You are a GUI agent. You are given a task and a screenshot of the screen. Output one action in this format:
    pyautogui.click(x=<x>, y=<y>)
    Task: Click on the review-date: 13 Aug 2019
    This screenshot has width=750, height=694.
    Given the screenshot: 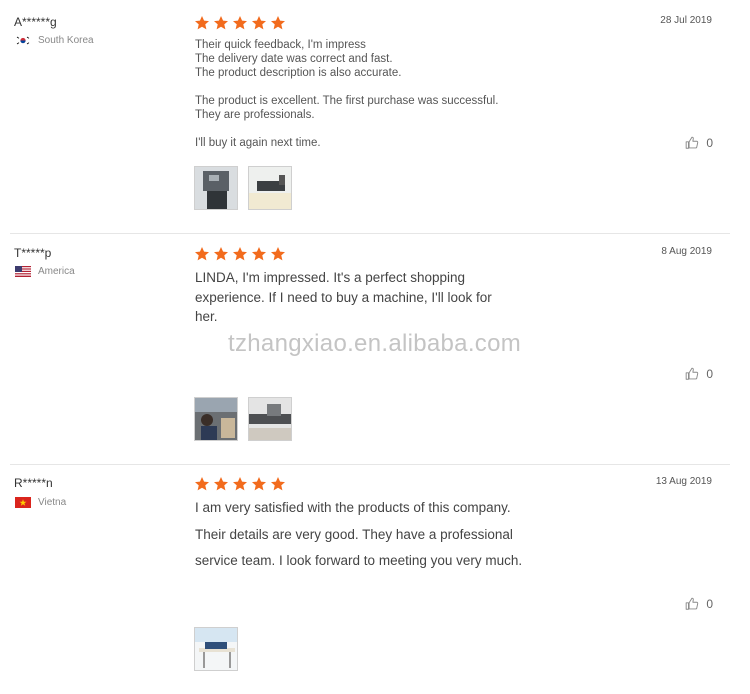 What is the action you would take?
    pyautogui.click(x=683, y=481)
    